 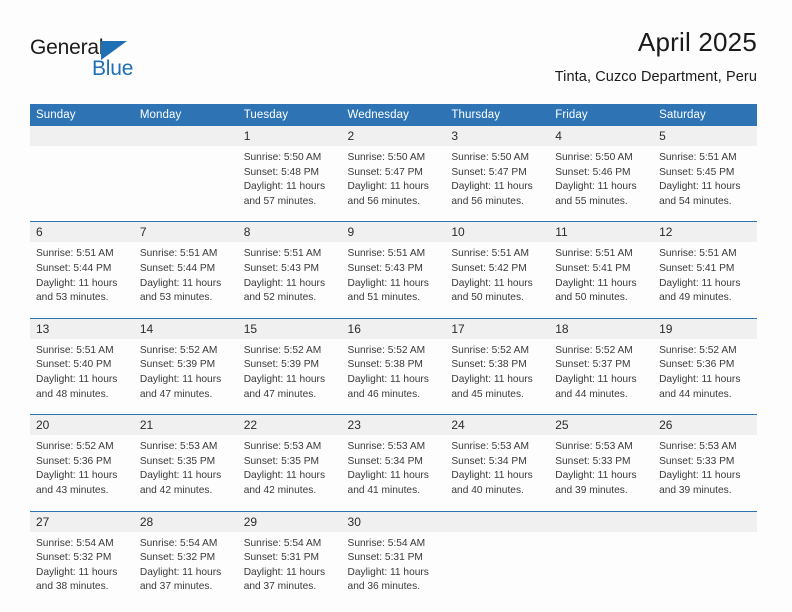 What do you see at coordinates (497, 136) in the screenshot?
I see `day-number-cell: 3` at bounding box center [497, 136].